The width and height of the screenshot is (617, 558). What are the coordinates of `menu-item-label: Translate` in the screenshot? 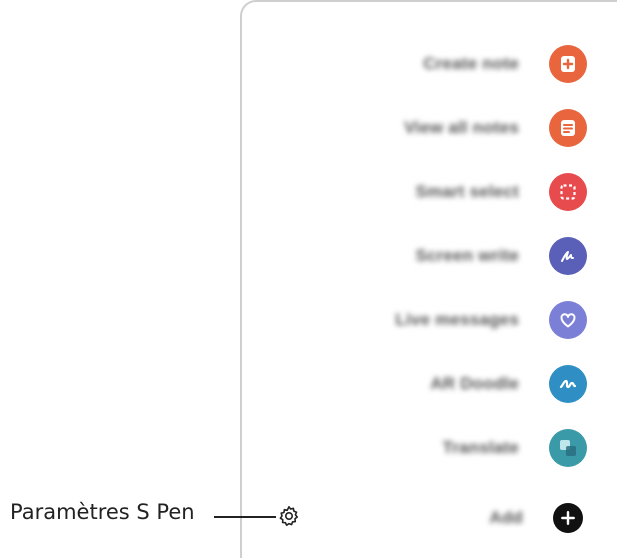 It's located at (480, 447).